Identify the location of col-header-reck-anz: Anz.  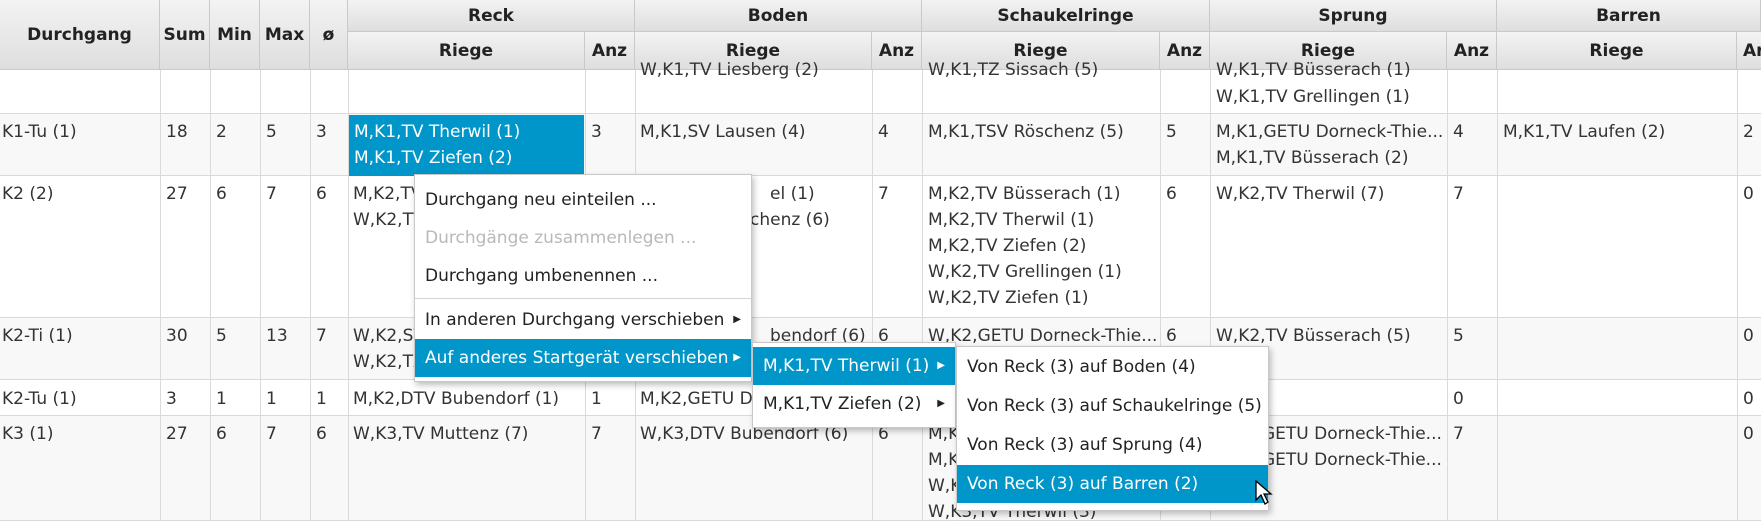
(610, 51).